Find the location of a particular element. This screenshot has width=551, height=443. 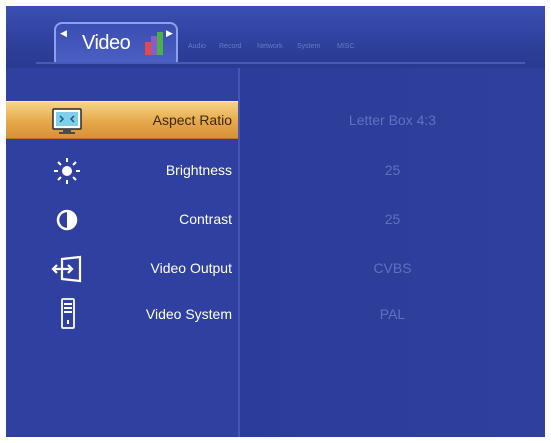

contrast-icon is located at coordinates (67, 220).